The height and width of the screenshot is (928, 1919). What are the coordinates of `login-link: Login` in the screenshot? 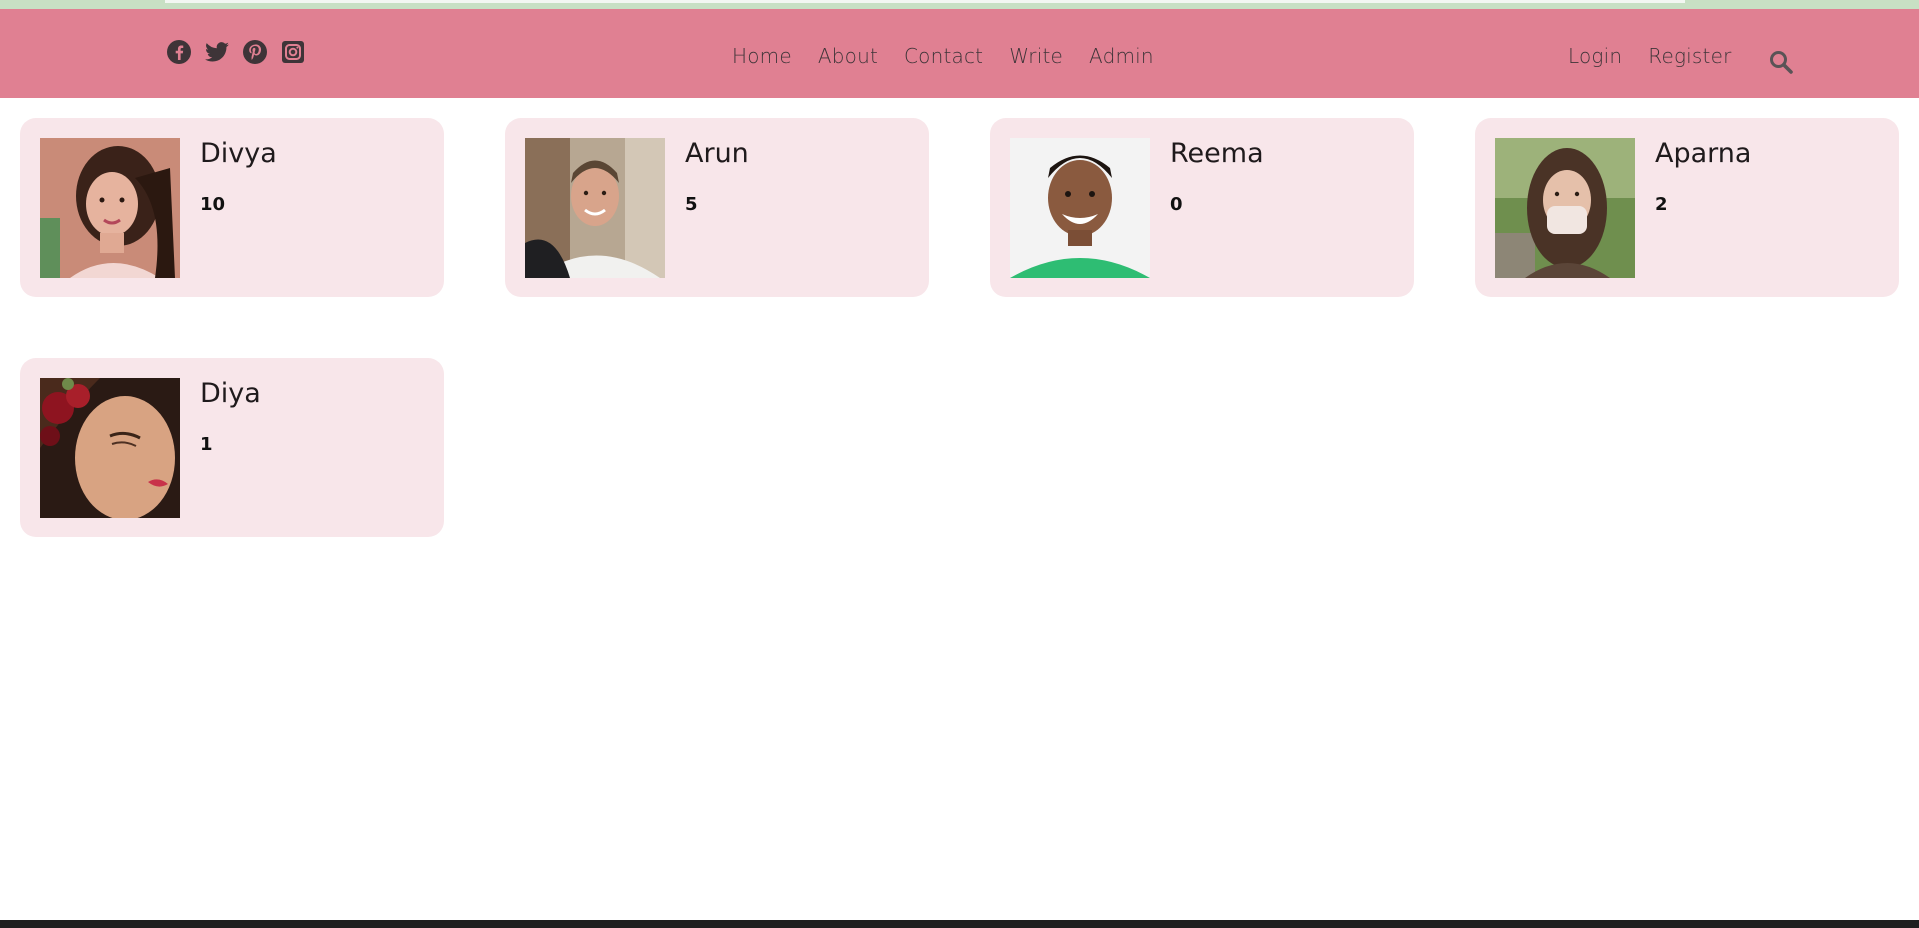 It's located at (1595, 56).